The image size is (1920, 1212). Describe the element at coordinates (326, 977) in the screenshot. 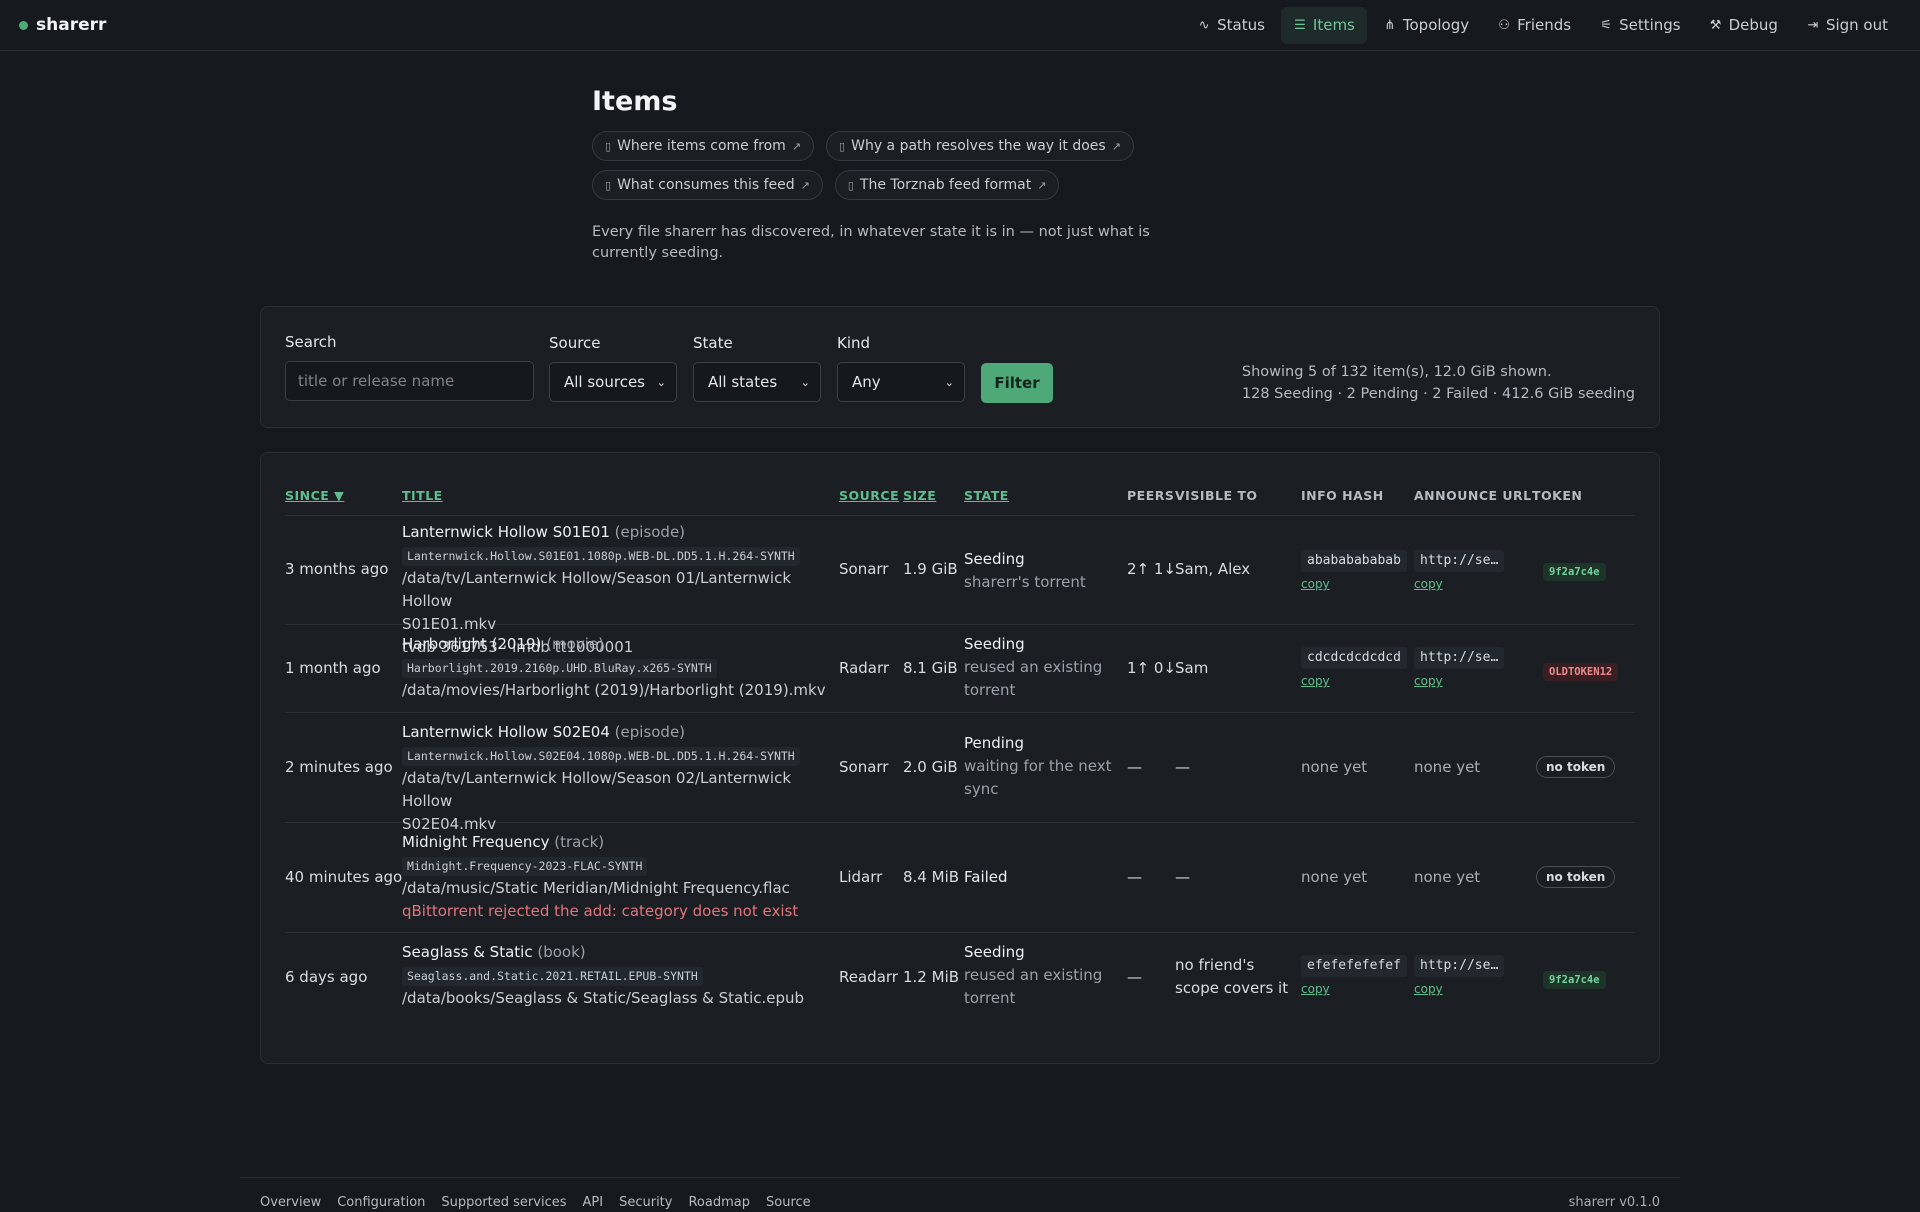

I see `since-cell: 6 days ago` at that location.